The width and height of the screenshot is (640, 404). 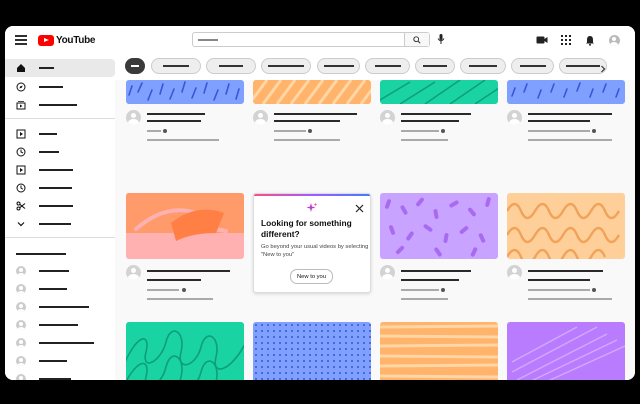 I want to click on apps-grid-icon, so click(x=566, y=40).